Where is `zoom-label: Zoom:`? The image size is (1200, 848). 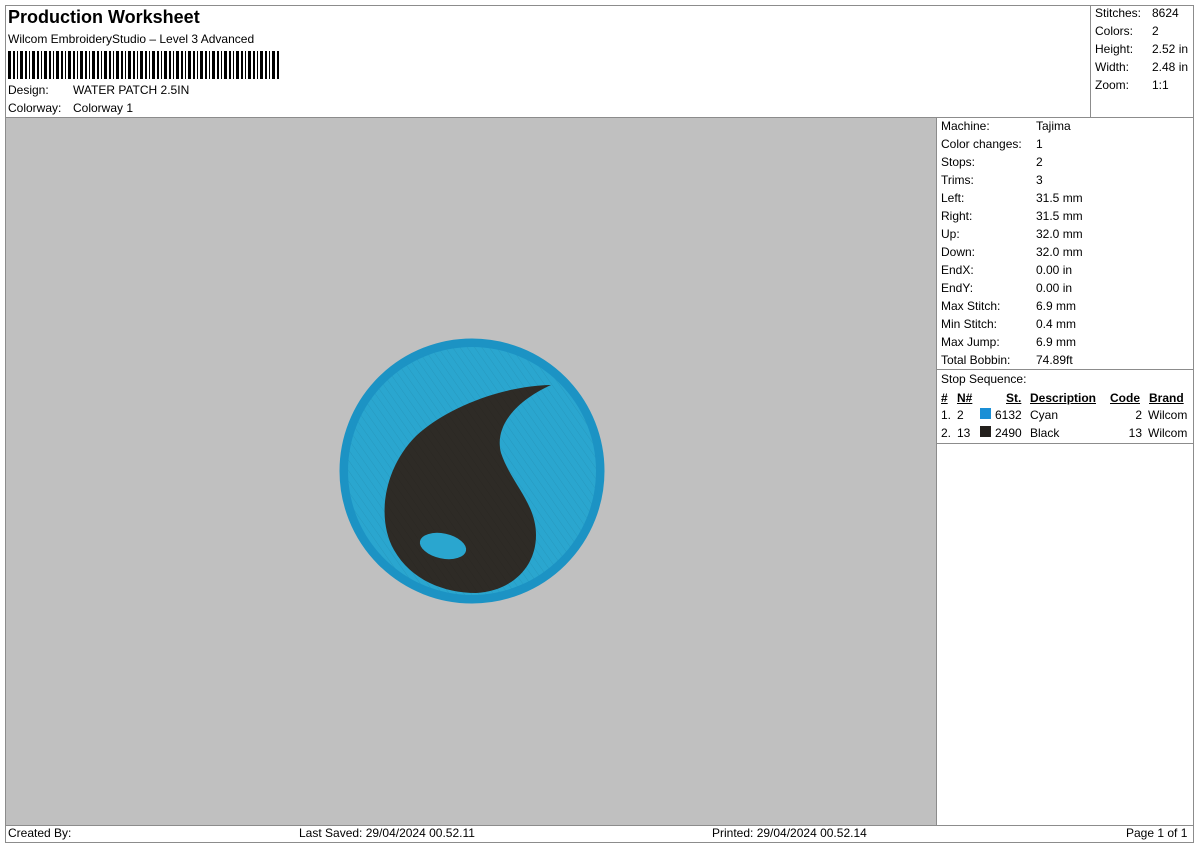
zoom-label: Zoom: is located at coordinates (1112, 85).